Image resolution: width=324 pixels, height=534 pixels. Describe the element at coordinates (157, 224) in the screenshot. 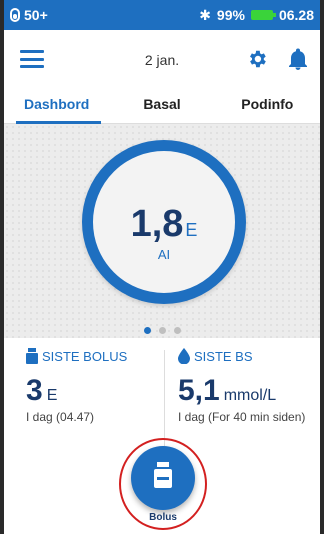

I see `iob-number: 1,8` at that location.